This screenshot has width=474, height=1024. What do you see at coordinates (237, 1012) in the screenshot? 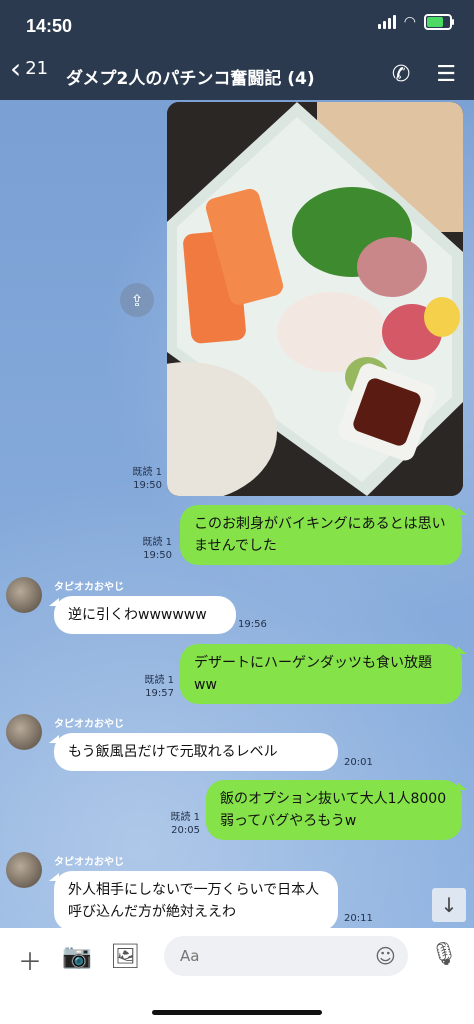
I see `home-indicator` at bounding box center [237, 1012].